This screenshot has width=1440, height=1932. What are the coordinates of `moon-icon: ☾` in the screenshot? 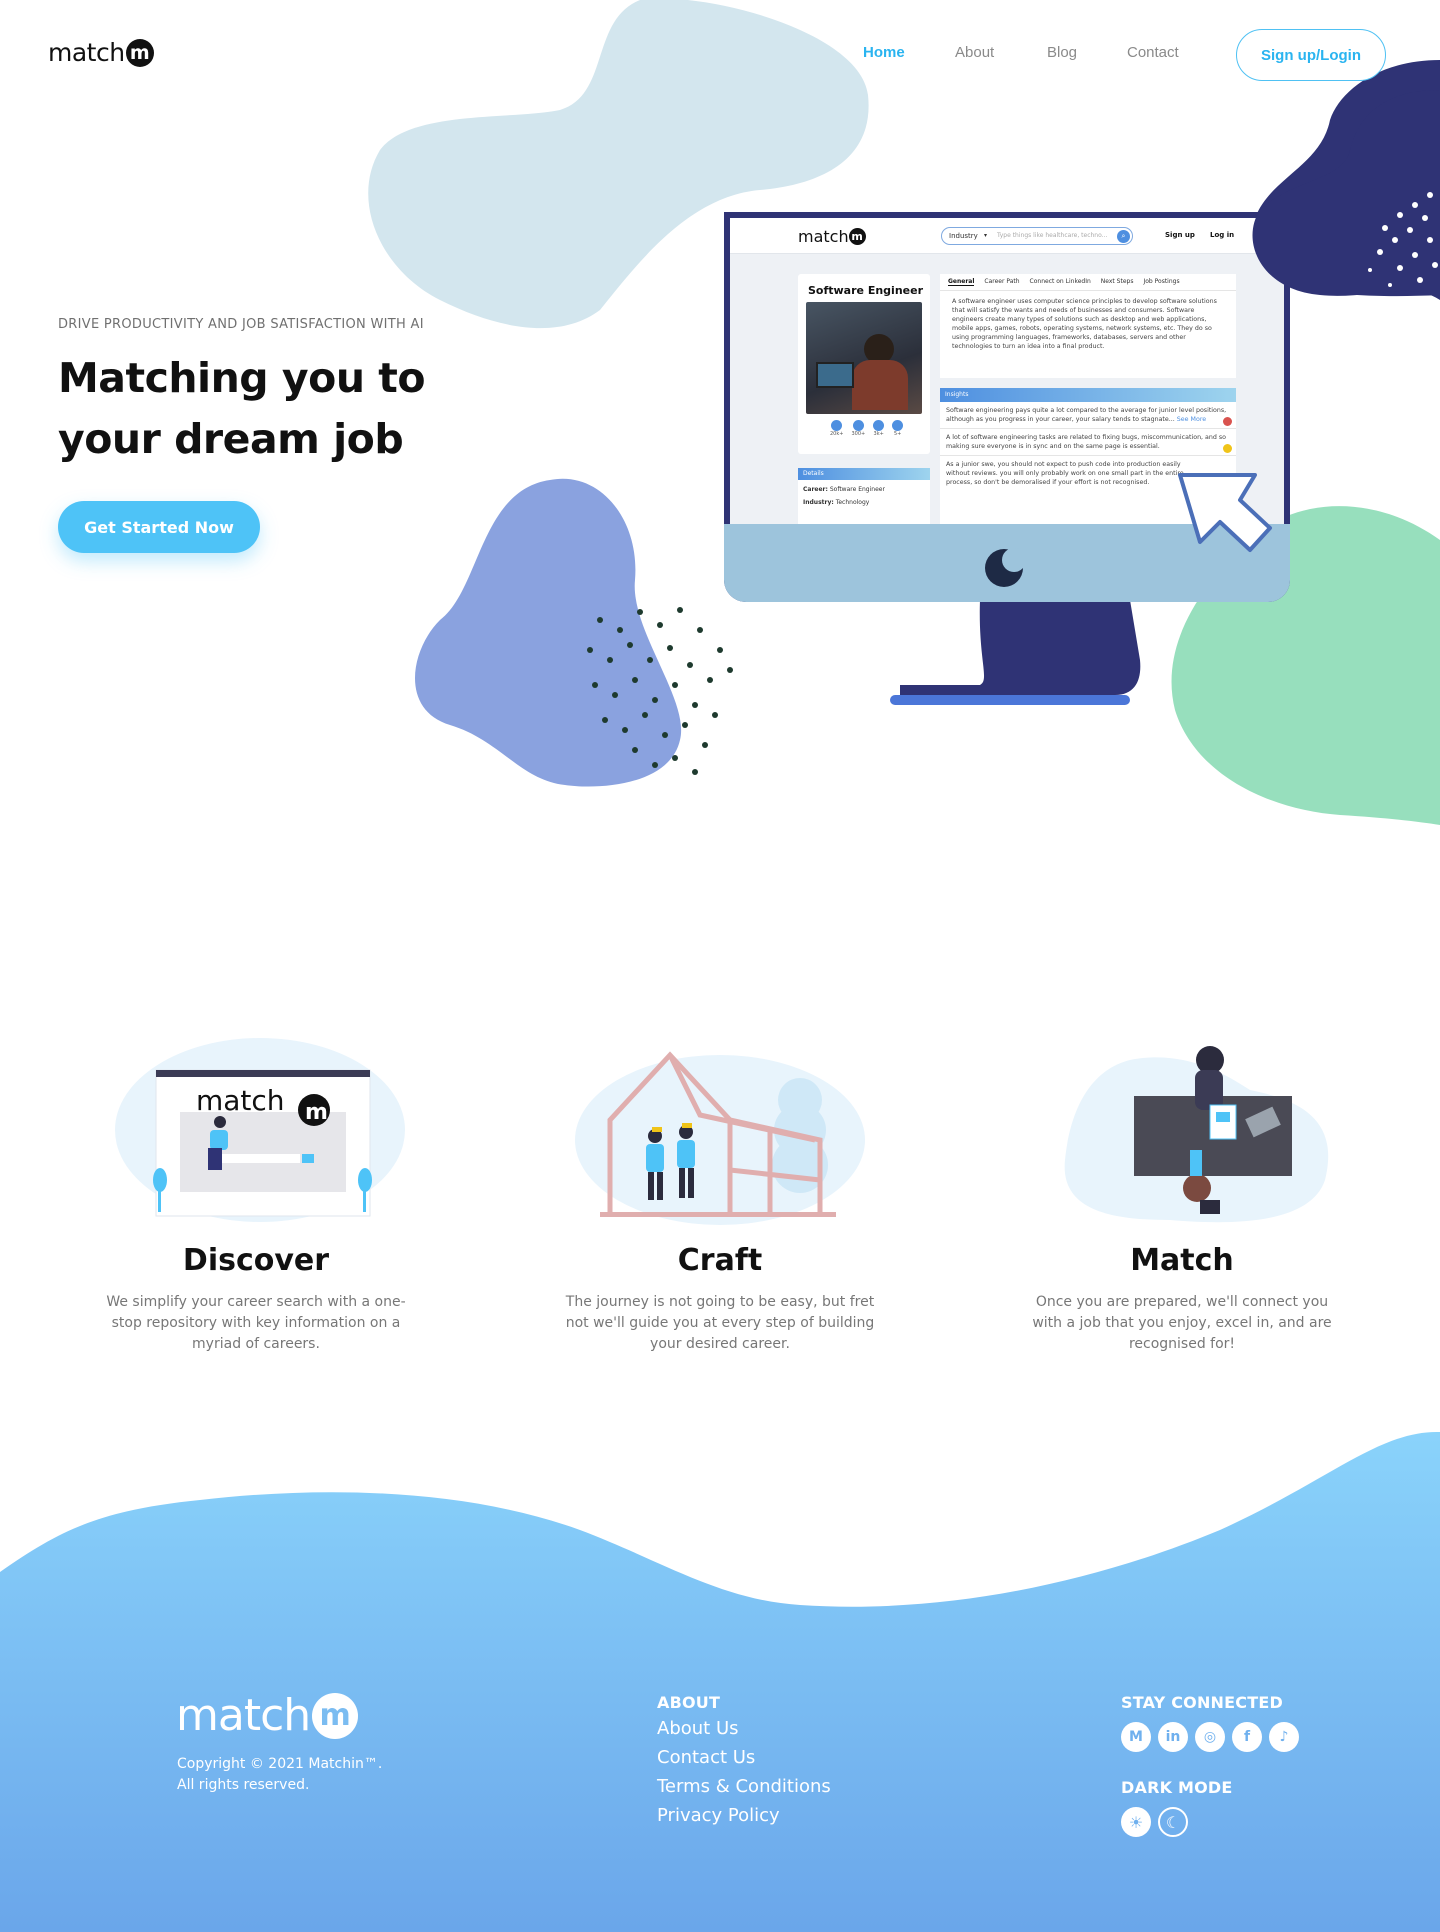 It's located at (1173, 1822).